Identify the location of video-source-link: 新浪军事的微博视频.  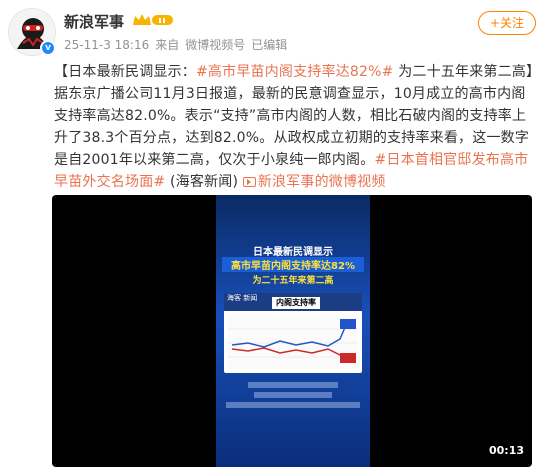
(314, 182).